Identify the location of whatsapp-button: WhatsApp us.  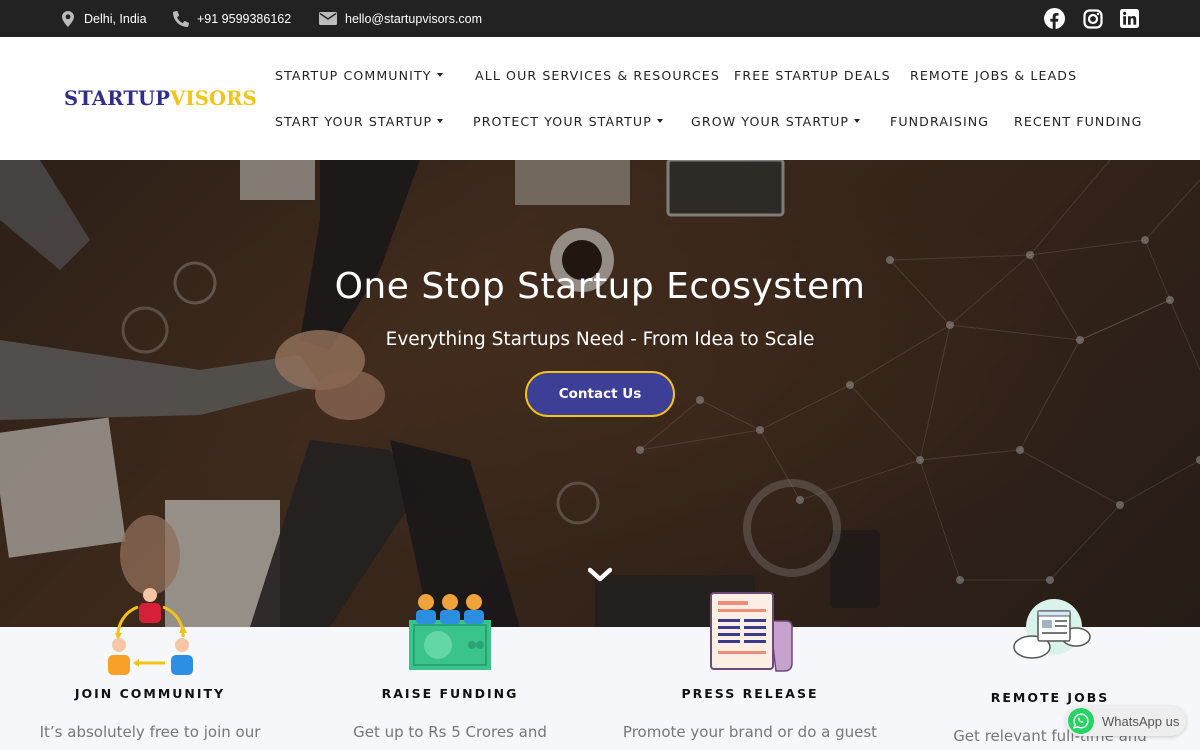
(1126, 721).